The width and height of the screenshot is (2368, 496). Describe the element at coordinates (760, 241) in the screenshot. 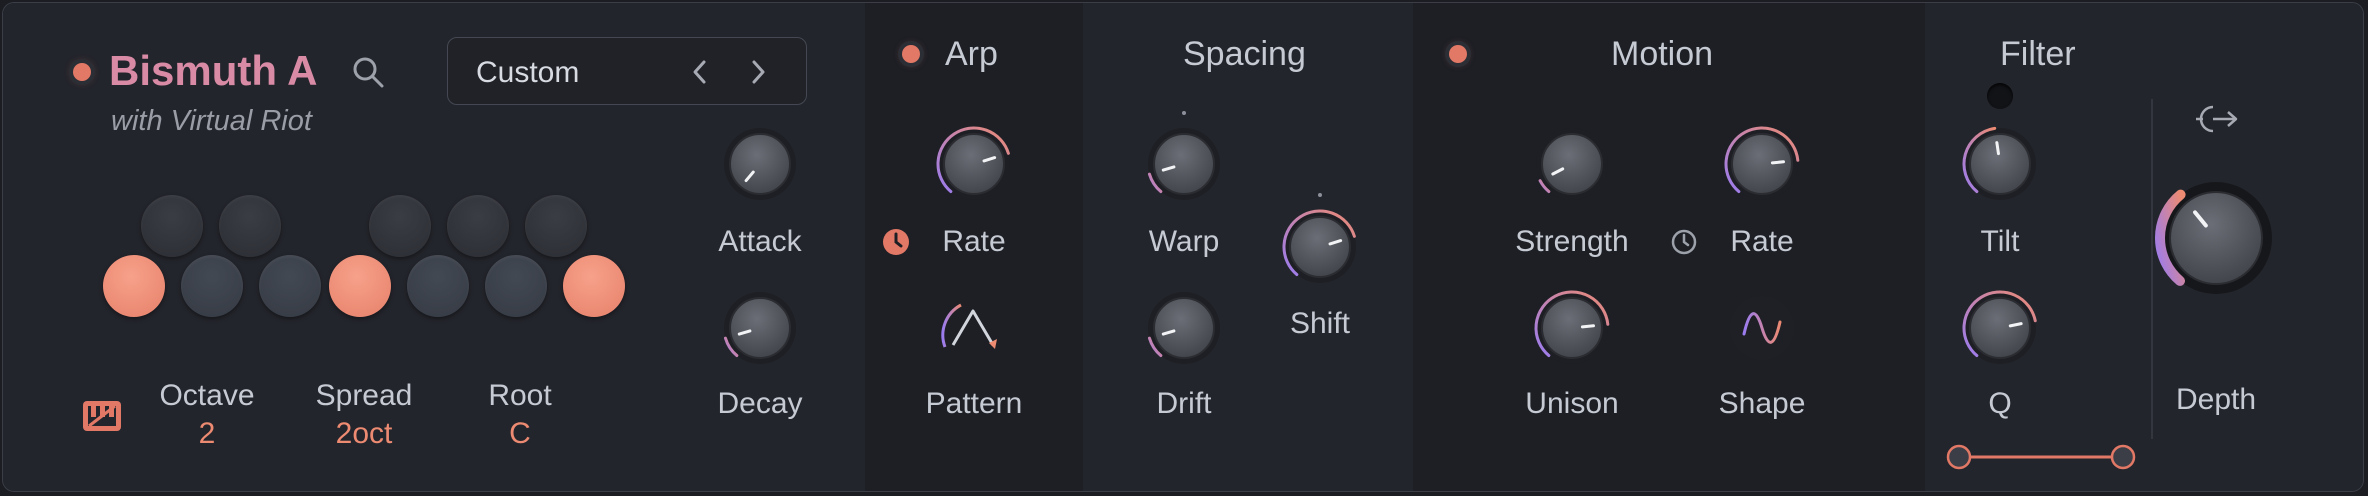

I see `attack-label: Attack` at that location.